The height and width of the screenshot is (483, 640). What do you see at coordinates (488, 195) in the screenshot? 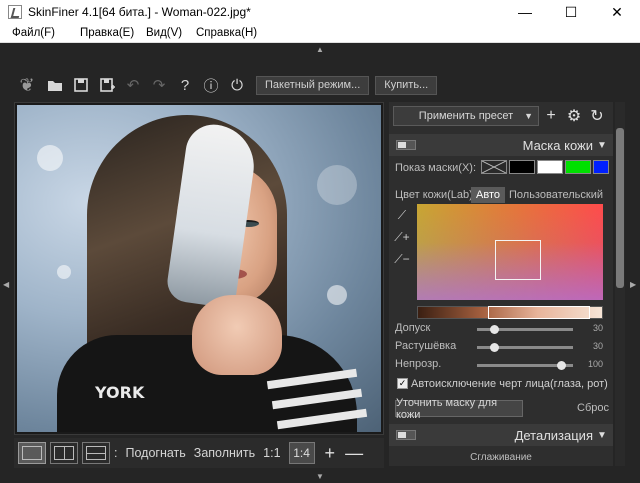
I see `auto-skin-color-button: Авто` at bounding box center [488, 195].